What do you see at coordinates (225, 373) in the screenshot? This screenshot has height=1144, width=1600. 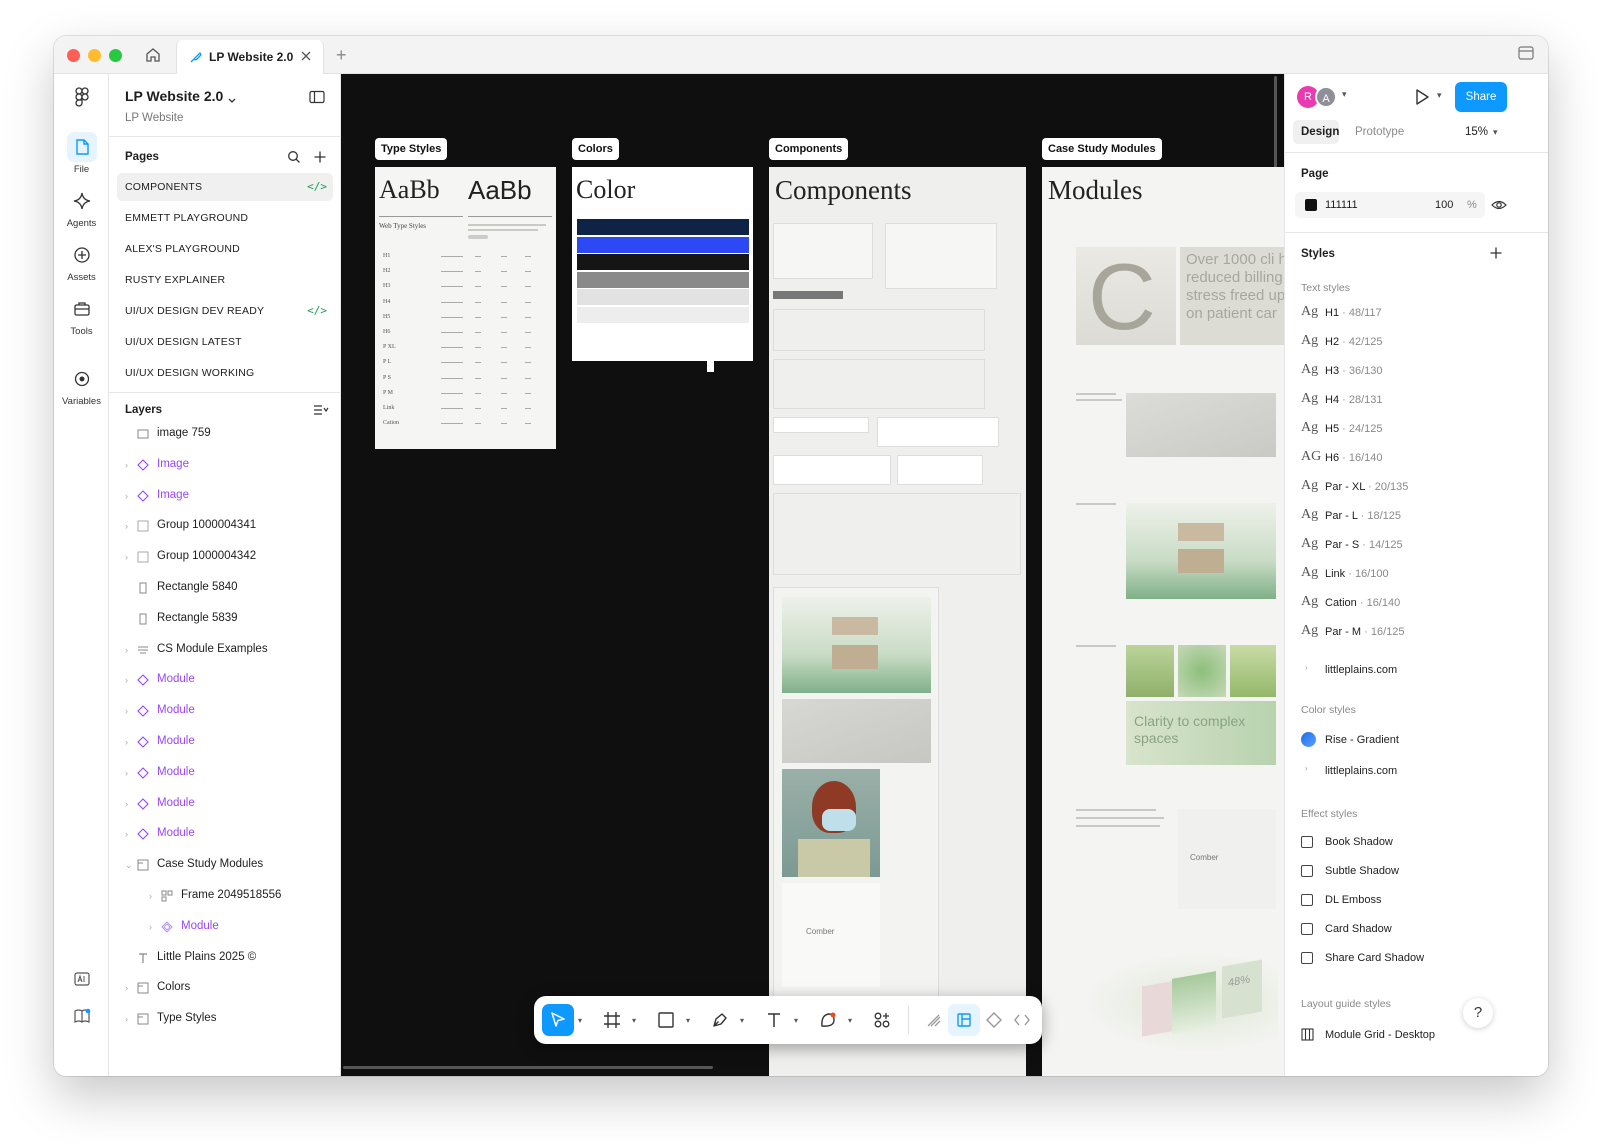 I see `page-item-uiux-working: UI/UX DESIGN WORKING` at bounding box center [225, 373].